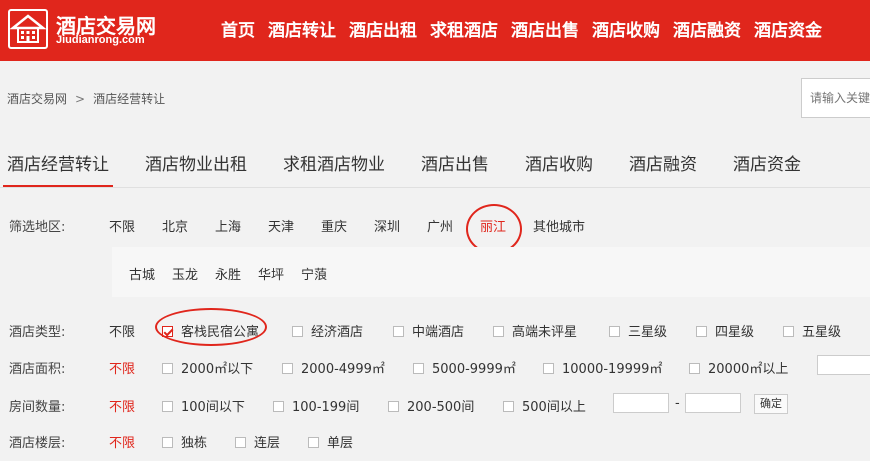 This screenshot has height=461, width=870. What do you see at coordinates (767, 169) in the screenshot?
I see `tab-hotel-capital: 酒店资金` at bounding box center [767, 169].